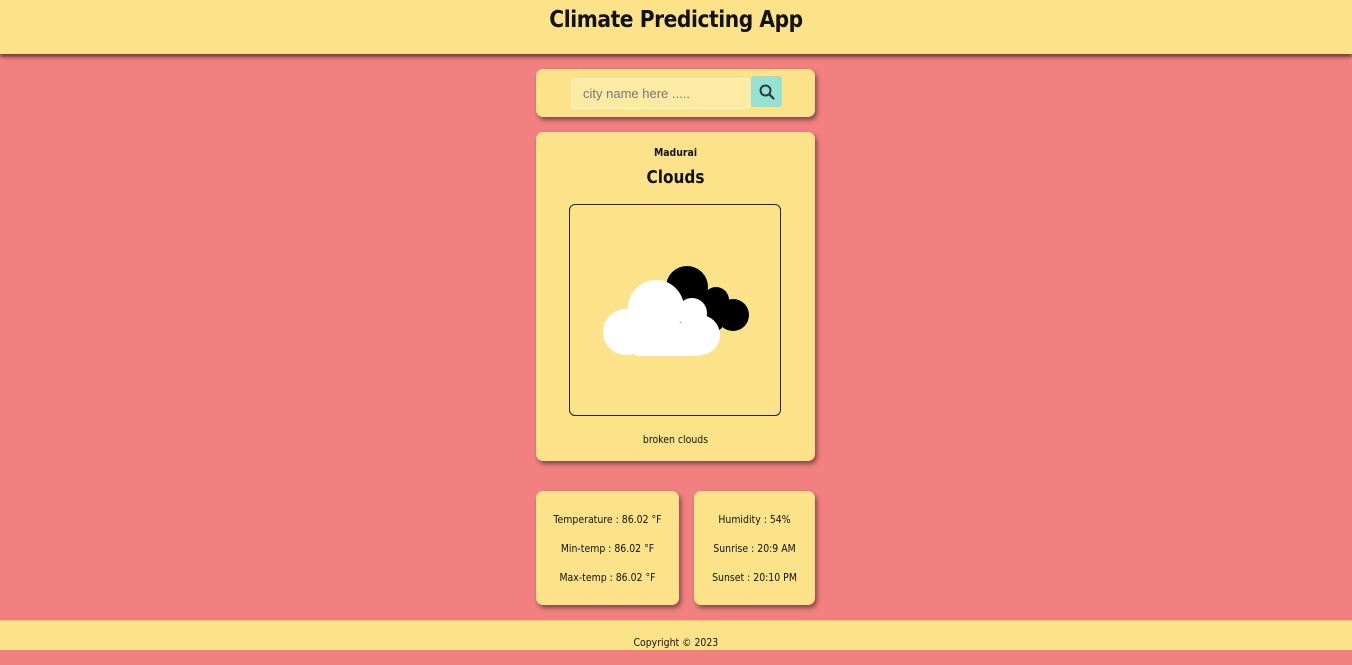 The width and height of the screenshot is (1352, 665). I want to click on temperature-value: Temperature : 86.02 °F, so click(607, 519).